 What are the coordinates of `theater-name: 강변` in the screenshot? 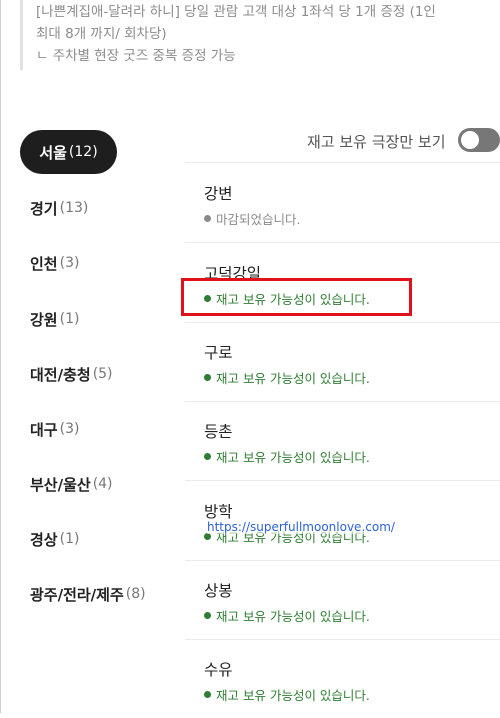 It's located at (218, 194).